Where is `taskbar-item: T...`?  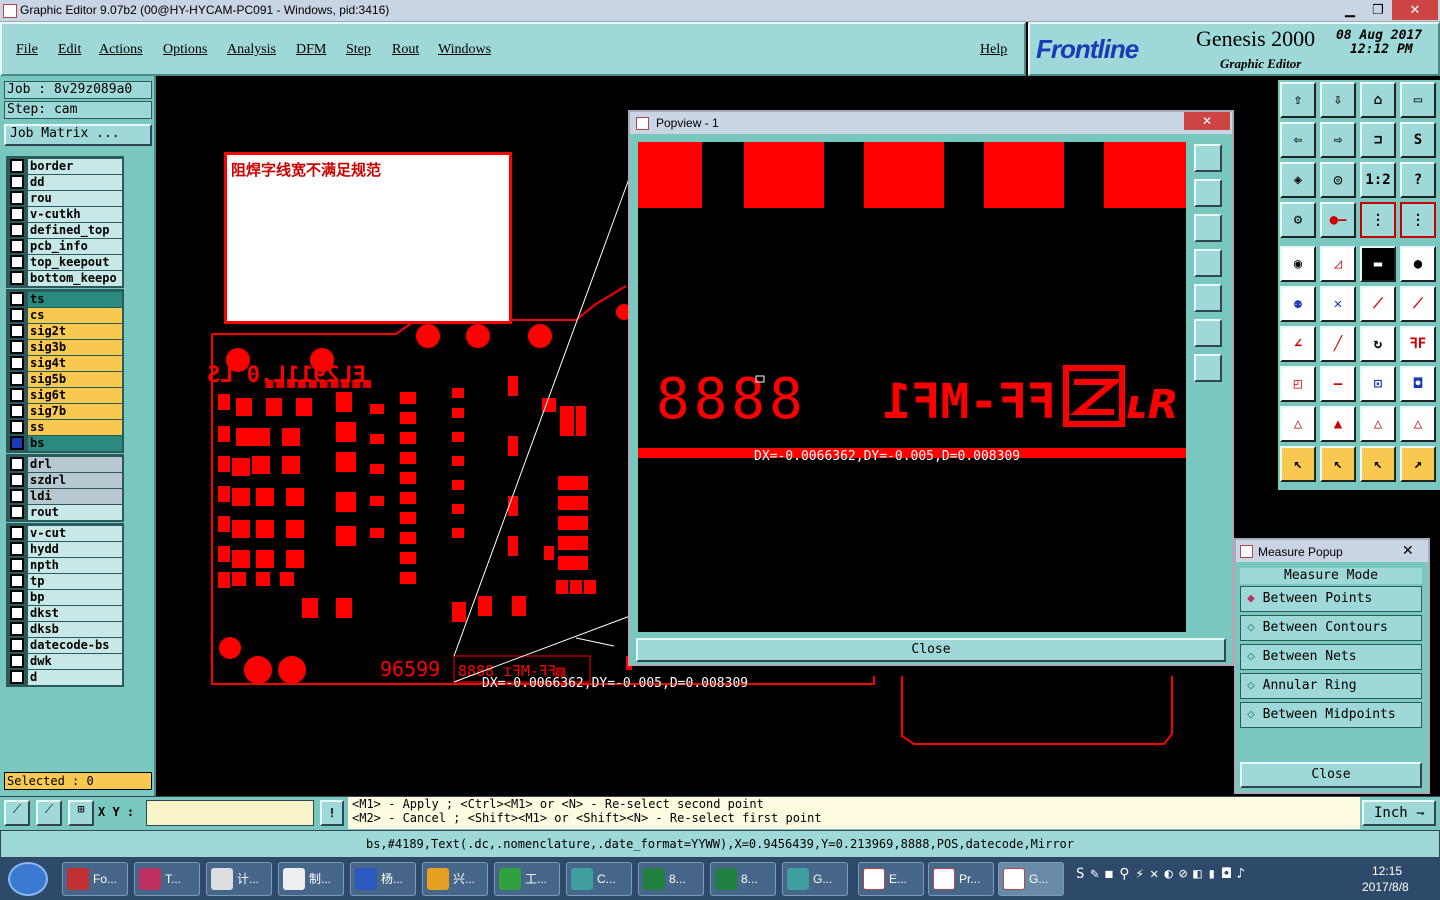 taskbar-item: T... is located at coordinates (167, 879).